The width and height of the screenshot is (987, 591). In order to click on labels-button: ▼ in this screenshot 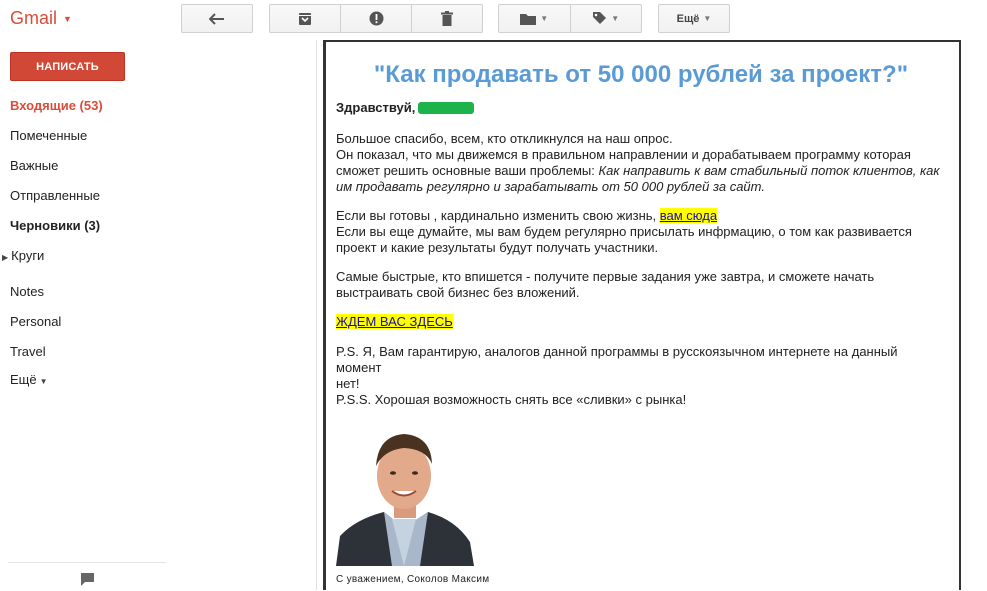, I will do `click(606, 18)`.